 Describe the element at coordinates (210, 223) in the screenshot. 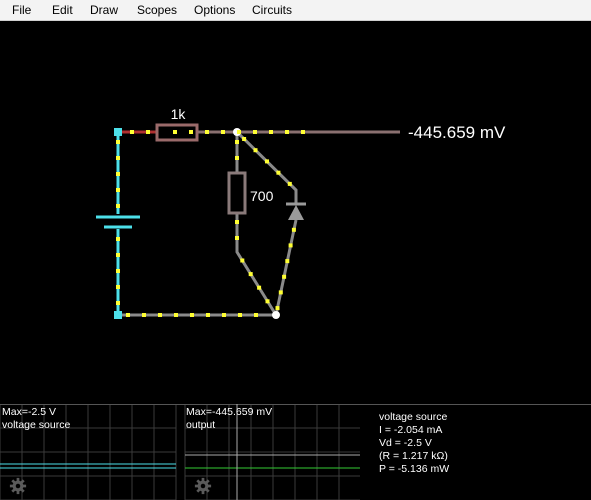

I see `current-dots` at that location.